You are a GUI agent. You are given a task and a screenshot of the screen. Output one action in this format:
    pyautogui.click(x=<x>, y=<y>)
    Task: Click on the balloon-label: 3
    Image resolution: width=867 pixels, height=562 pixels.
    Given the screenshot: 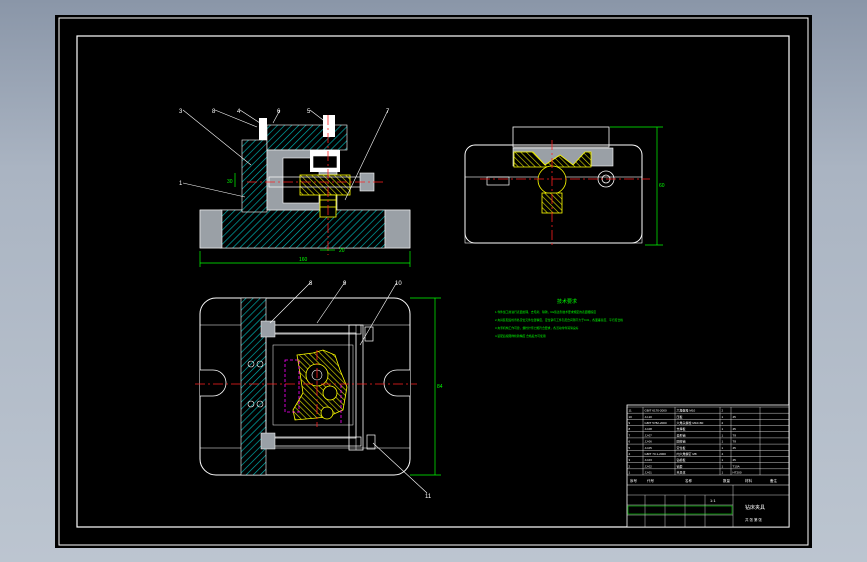 What is the action you would take?
    pyautogui.click(x=181, y=112)
    